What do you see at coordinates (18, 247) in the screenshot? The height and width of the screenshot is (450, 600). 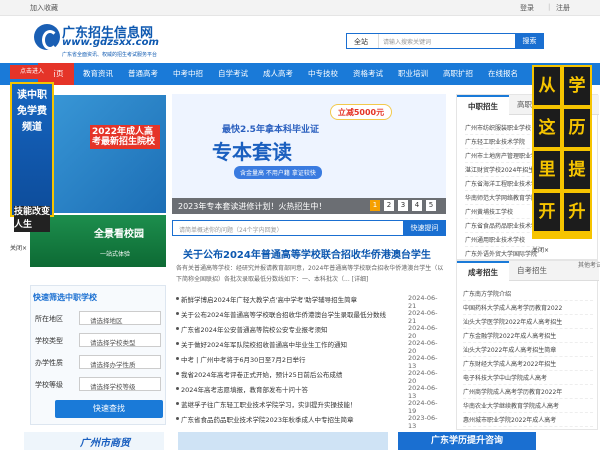 I see `close-left-ad: 关闭×` at bounding box center [18, 247].